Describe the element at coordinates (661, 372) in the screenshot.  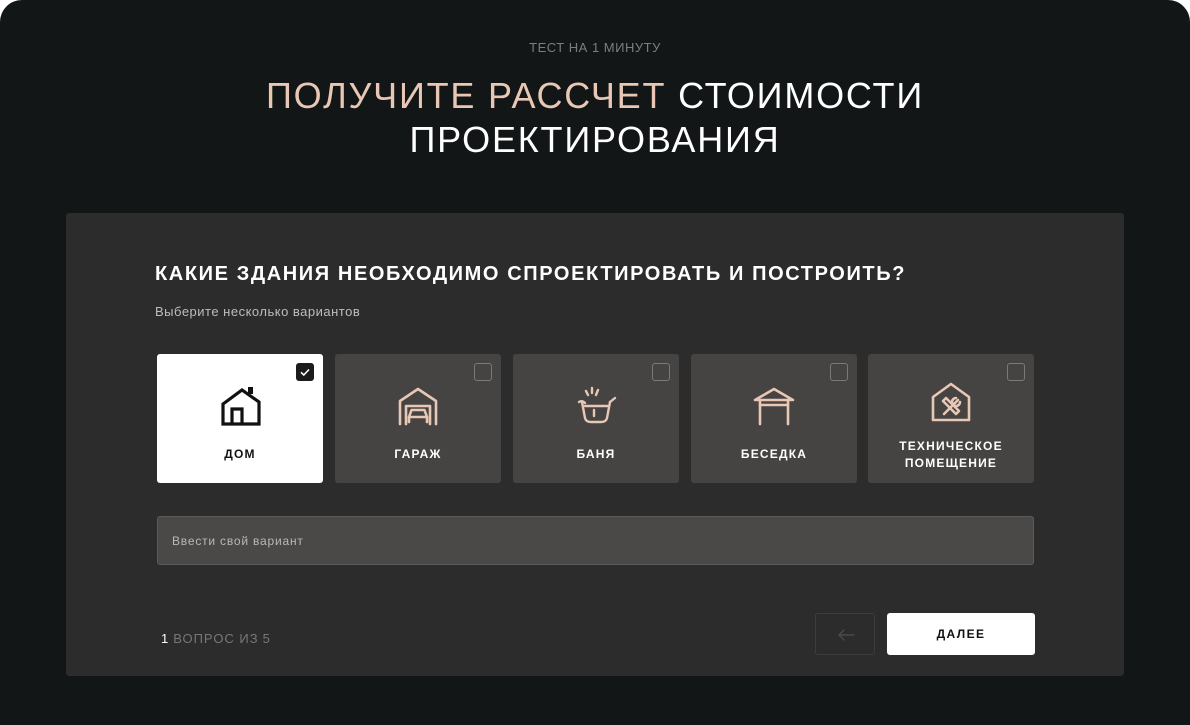
I see `option-bathhouse-checkbox` at that location.